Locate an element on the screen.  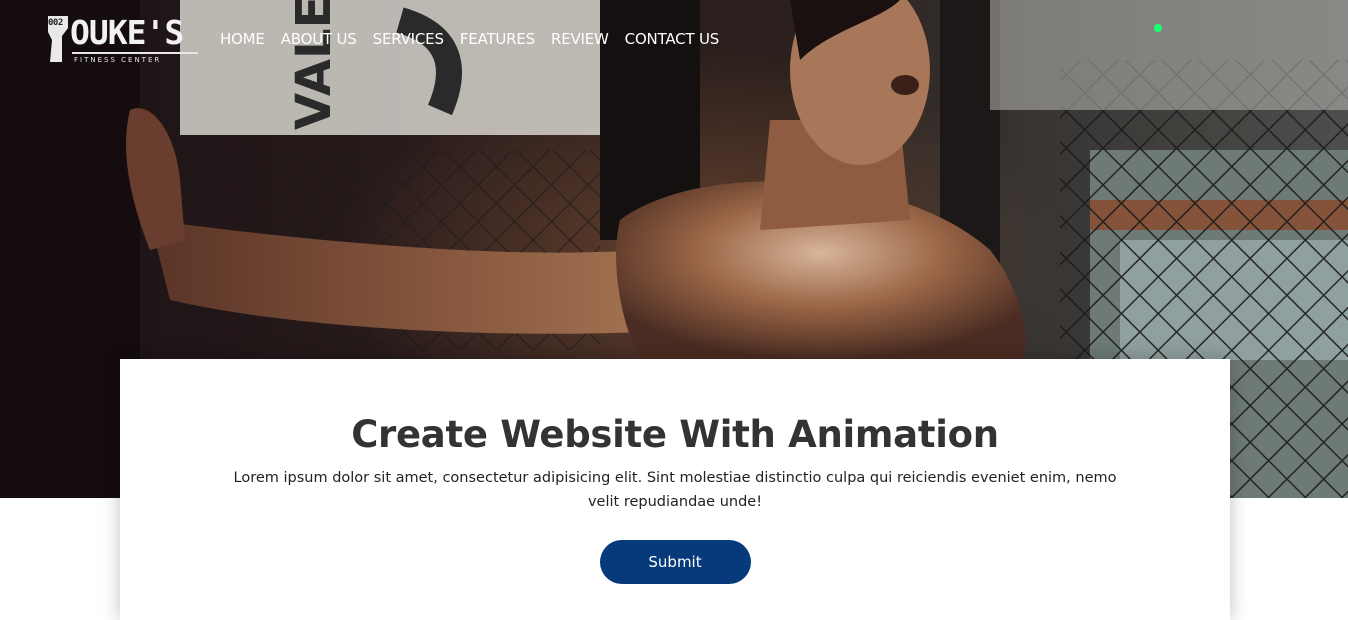
logo-divider is located at coordinates (135, 53).